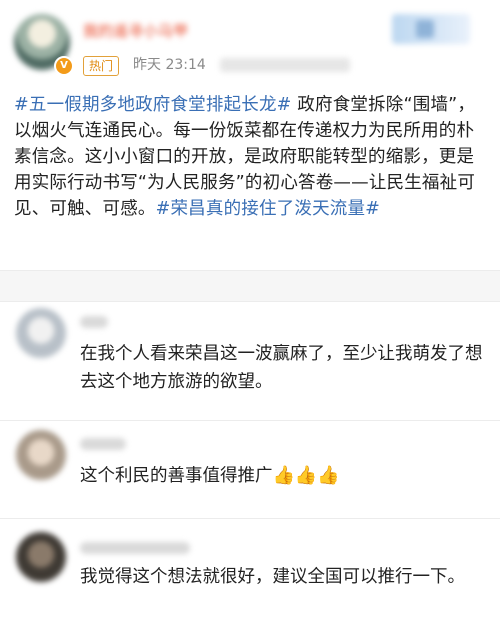  What do you see at coordinates (281, 368) in the screenshot?
I see `comment-text: 在我个人看来荣昌这一波赢麻了，至少让我萌发了想去这个地方旅游的欲望。` at bounding box center [281, 368].